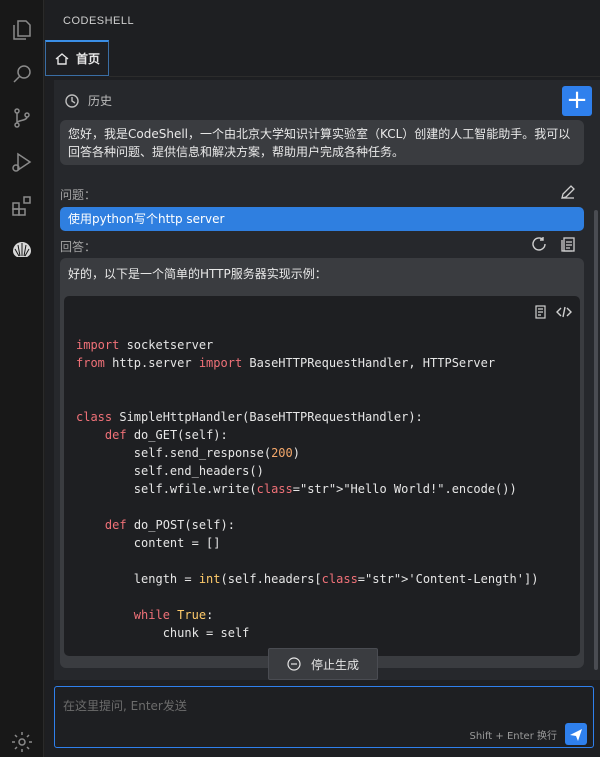  I want to click on question-input: 在这里提问, Enter发送 Shift + Enter 换行, so click(324, 717).